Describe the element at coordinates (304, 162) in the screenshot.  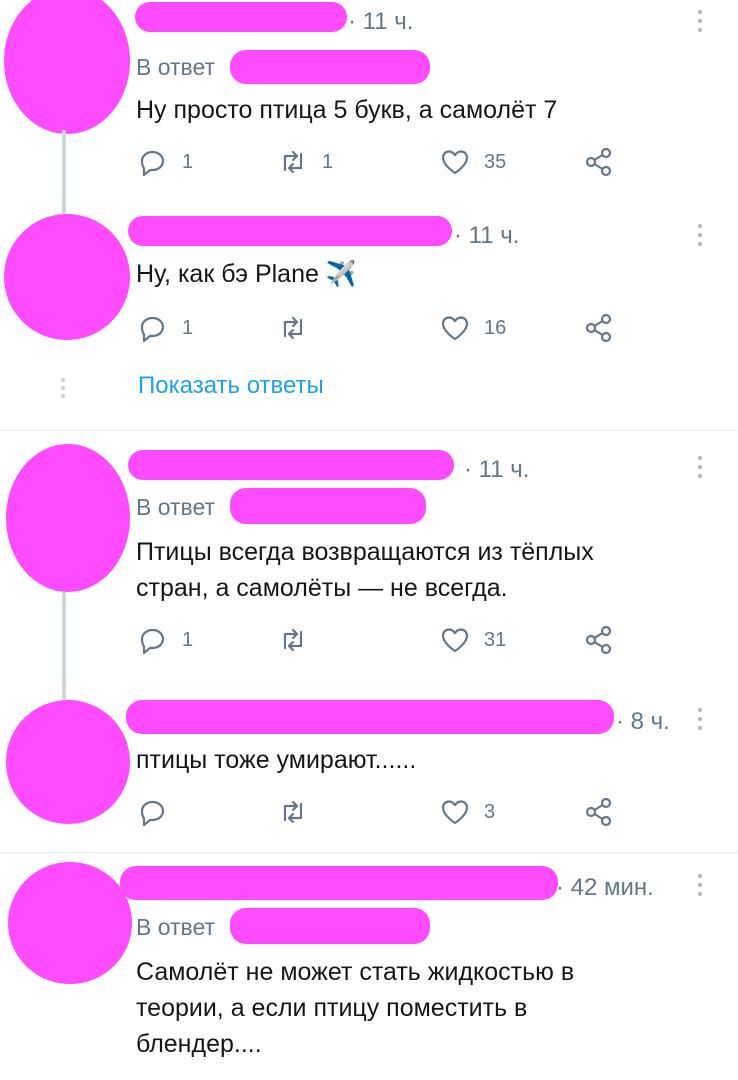
I see `retweet-button: 1` at that location.